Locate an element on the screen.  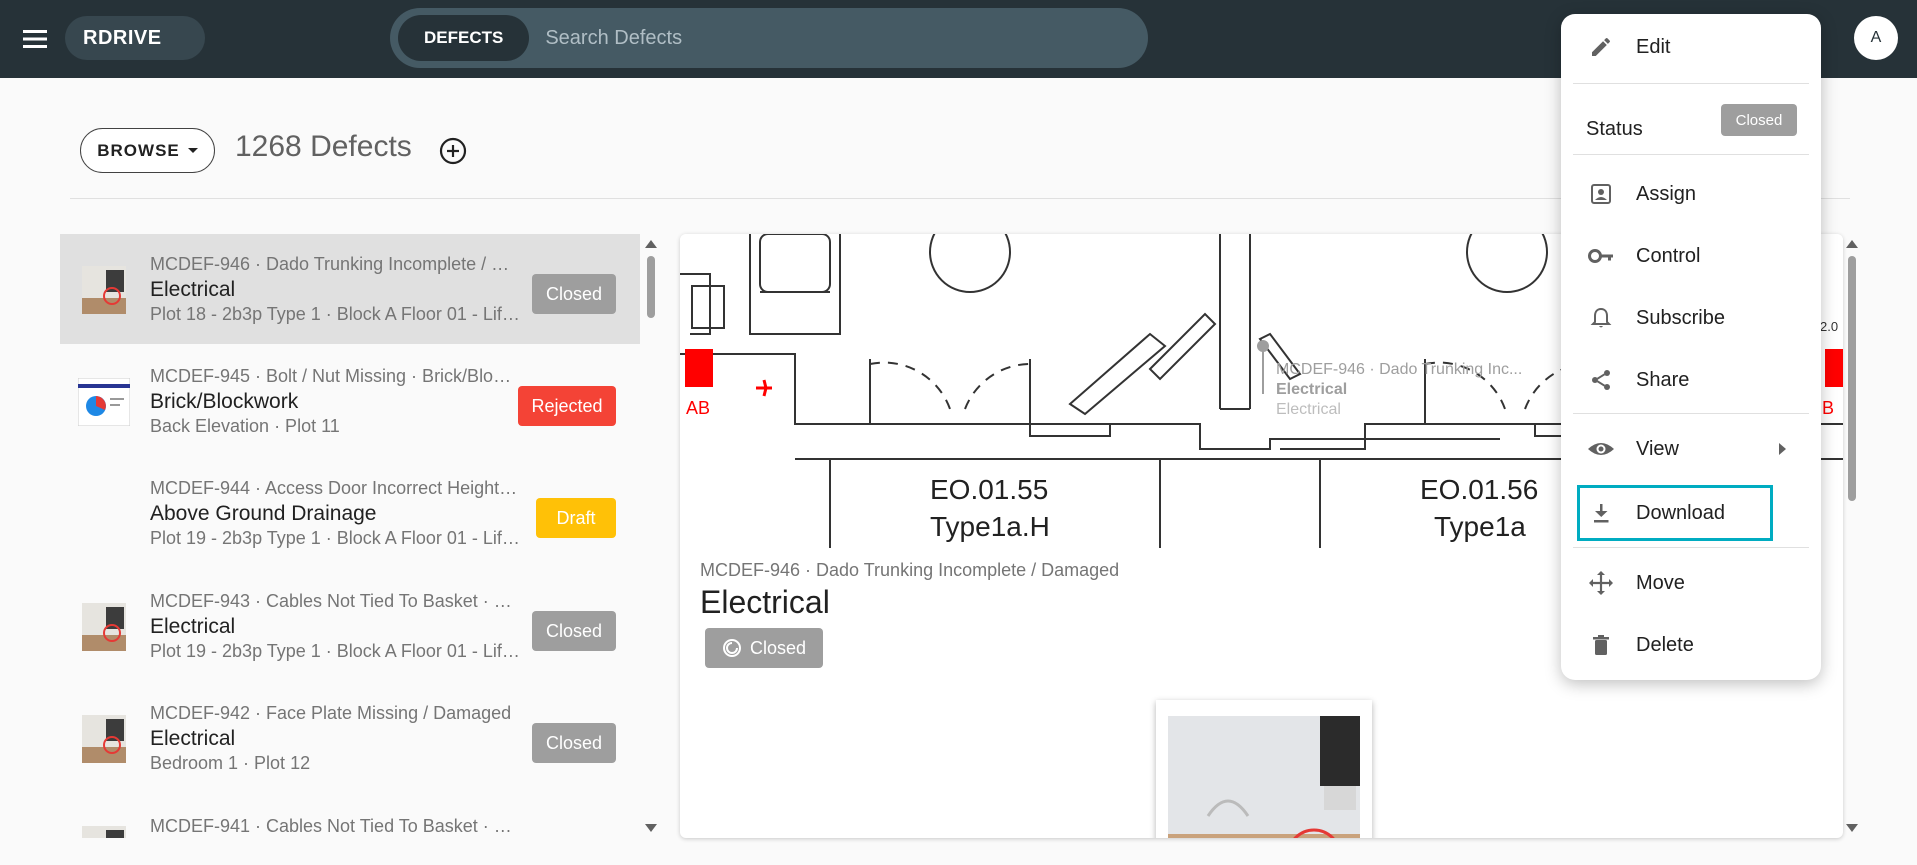
detail-status-label: Closed is located at coordinates (778, 647).